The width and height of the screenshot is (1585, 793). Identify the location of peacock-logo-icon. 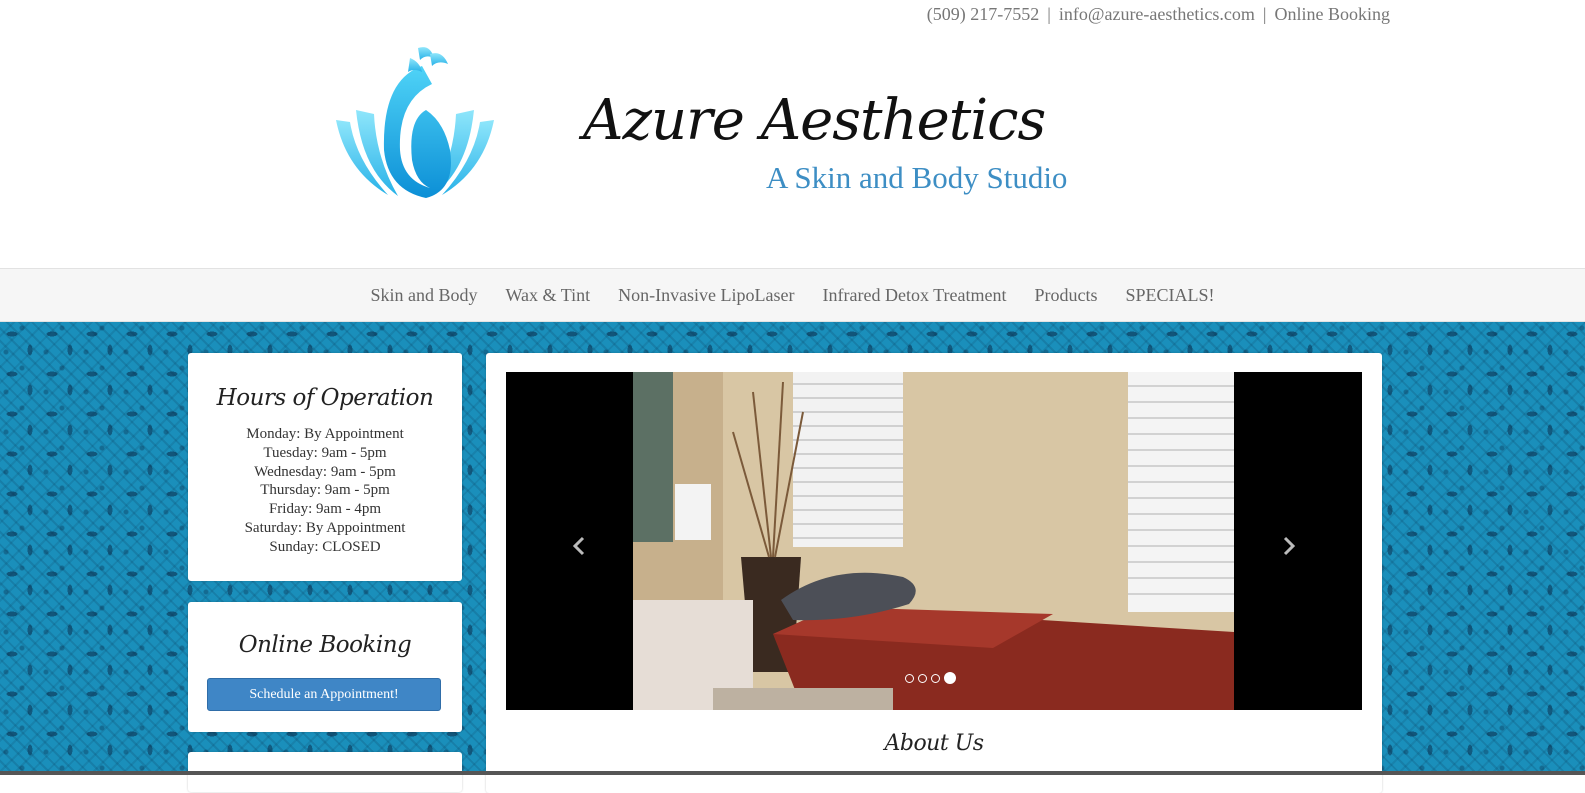
(415, 121).